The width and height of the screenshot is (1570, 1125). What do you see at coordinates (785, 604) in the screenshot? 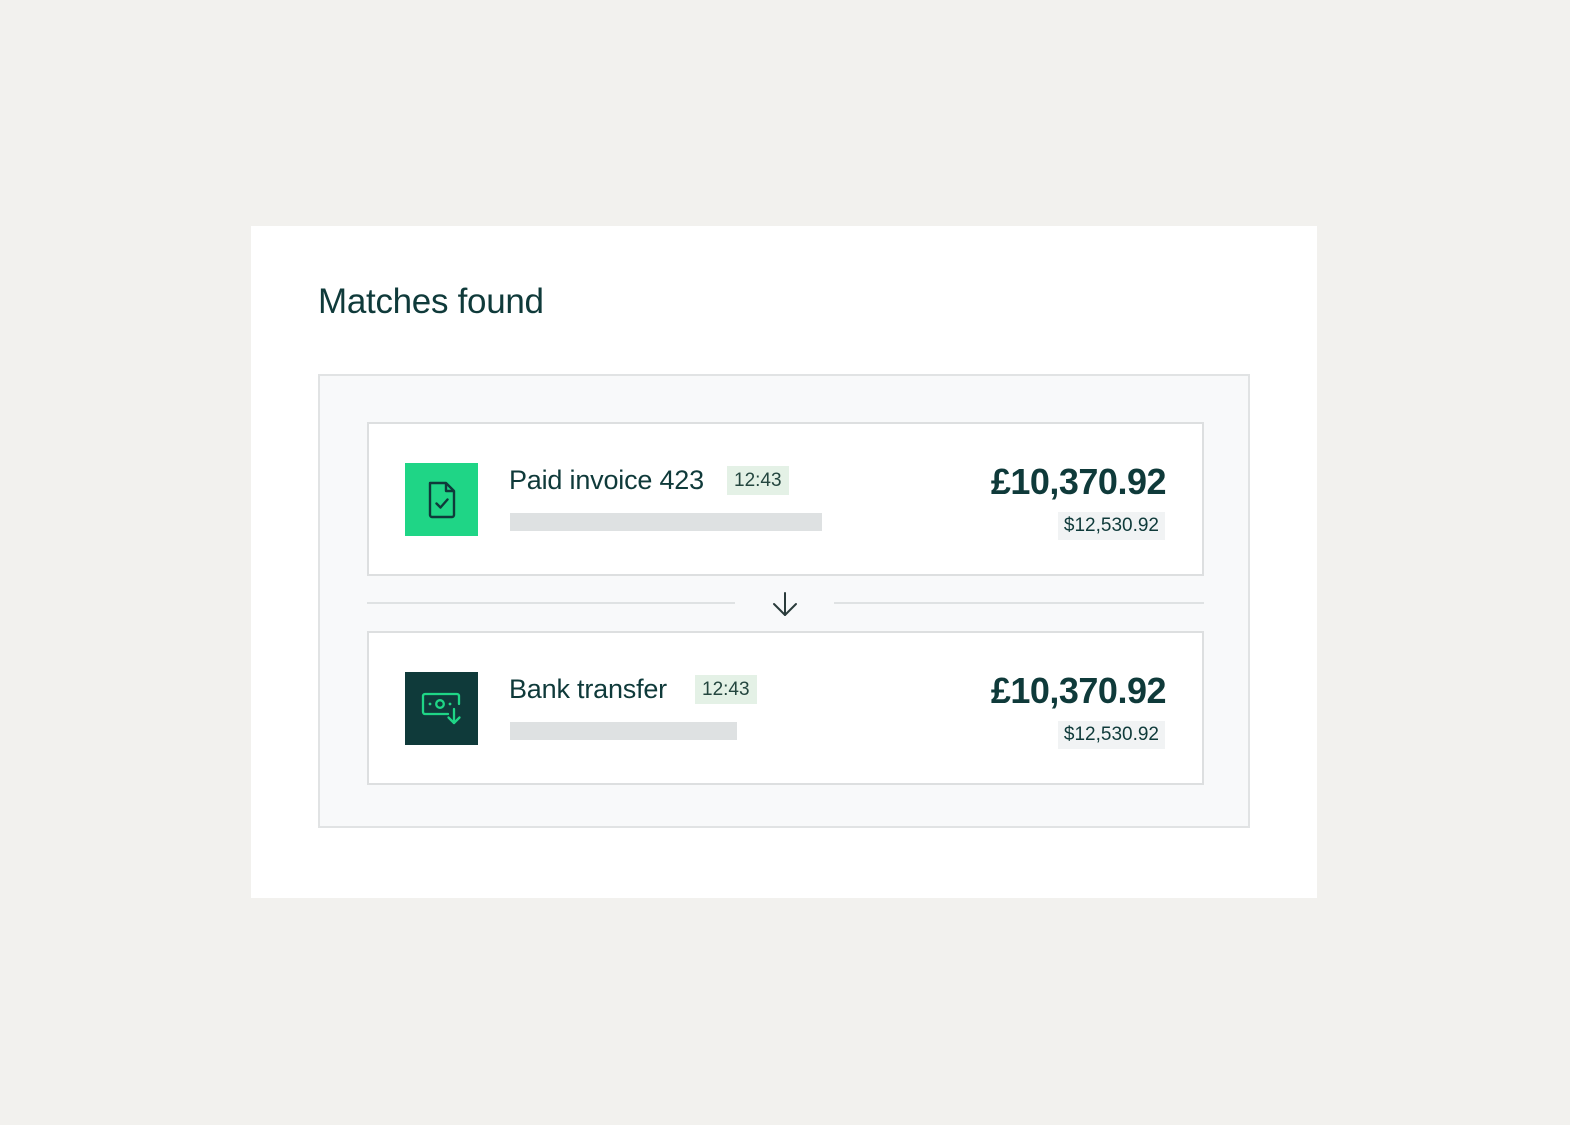
I see `arrow-down-icon` at bounding box center [785, 604].